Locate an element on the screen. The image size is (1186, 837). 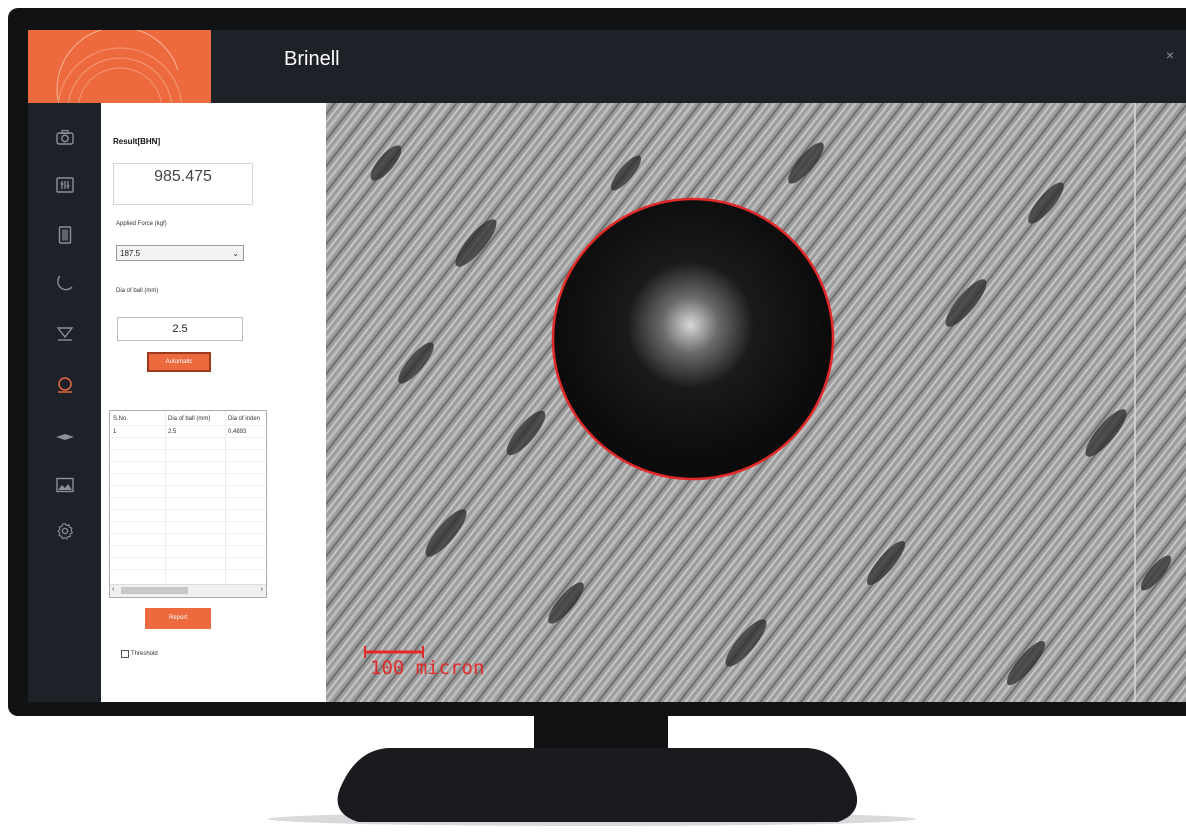
column-header: S.No. is located at coordinates (121, 419).